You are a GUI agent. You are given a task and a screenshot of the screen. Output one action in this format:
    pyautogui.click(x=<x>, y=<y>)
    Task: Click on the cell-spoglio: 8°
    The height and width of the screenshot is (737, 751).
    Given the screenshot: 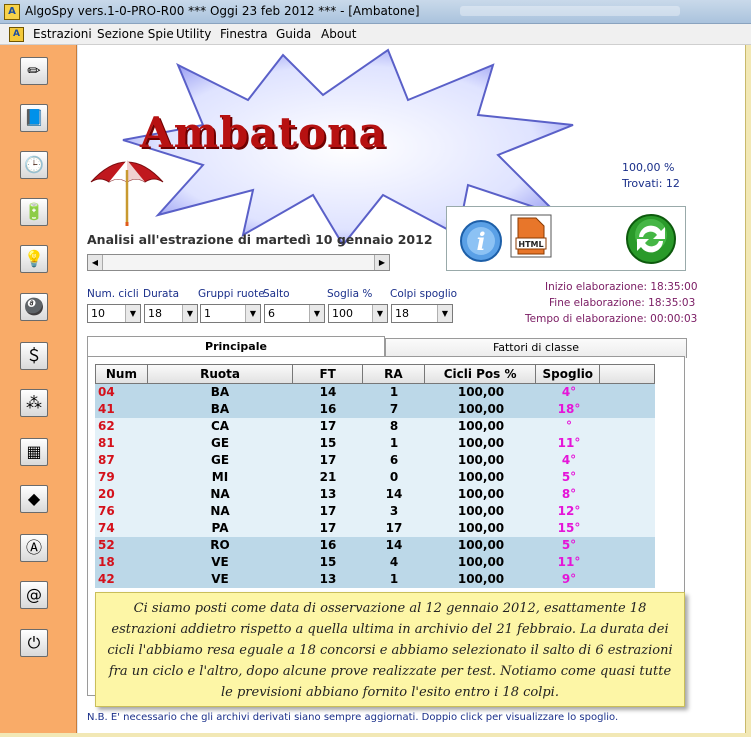 What is the action you would take?
    pyautogui.click(x=569, y=494)
    